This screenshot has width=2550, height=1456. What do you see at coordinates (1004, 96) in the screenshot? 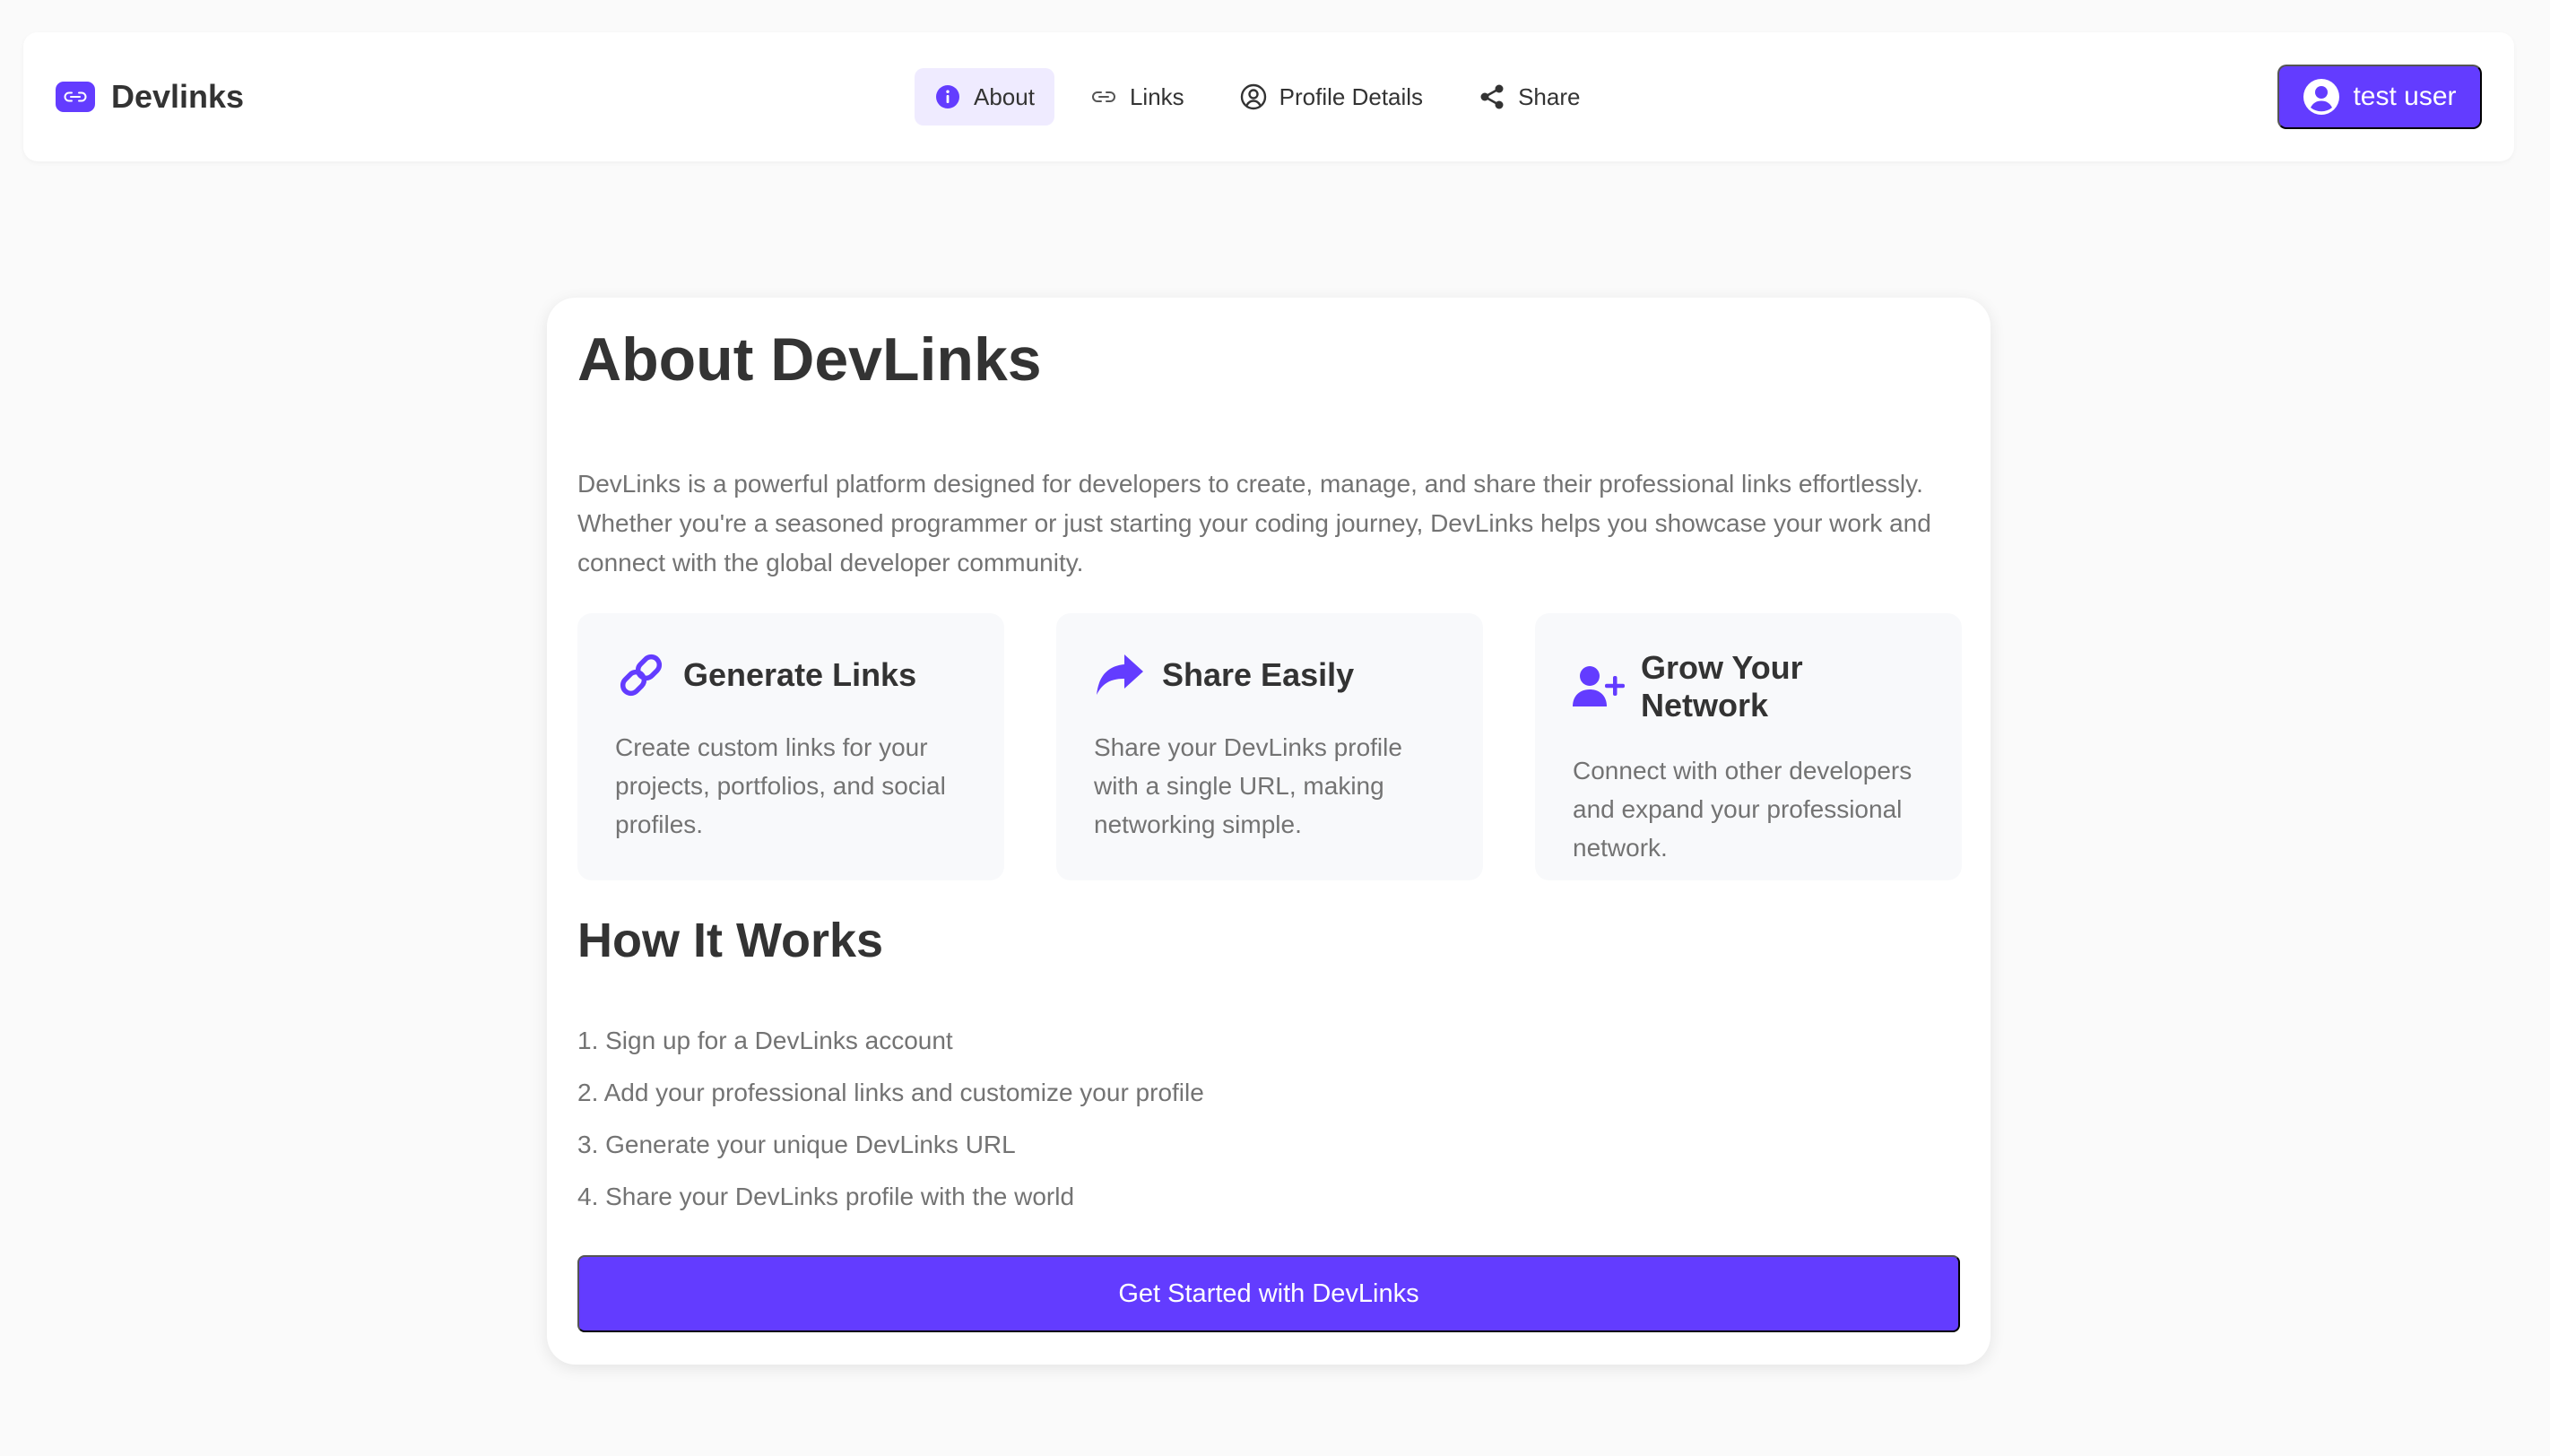
I see `tab-label: About` at bounding box center [1004, 96].